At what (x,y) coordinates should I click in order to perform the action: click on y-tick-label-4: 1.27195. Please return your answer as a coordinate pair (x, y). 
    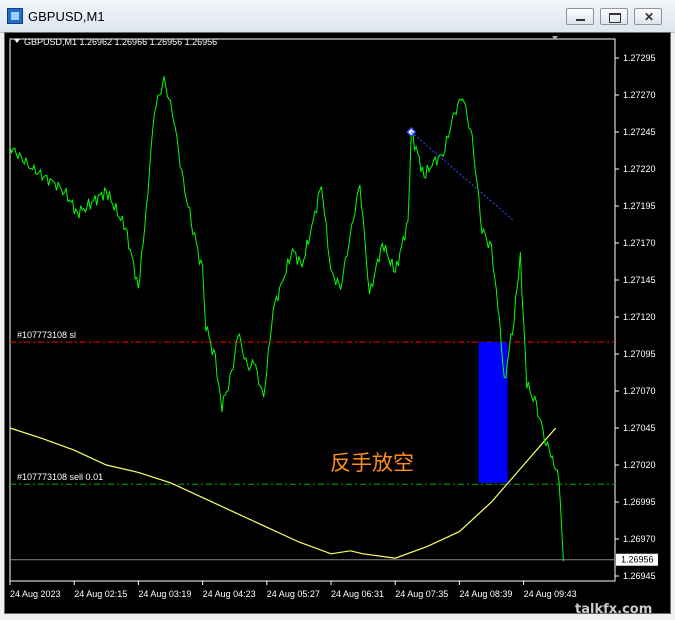
    Looking at the image, I should click on (639, 206).